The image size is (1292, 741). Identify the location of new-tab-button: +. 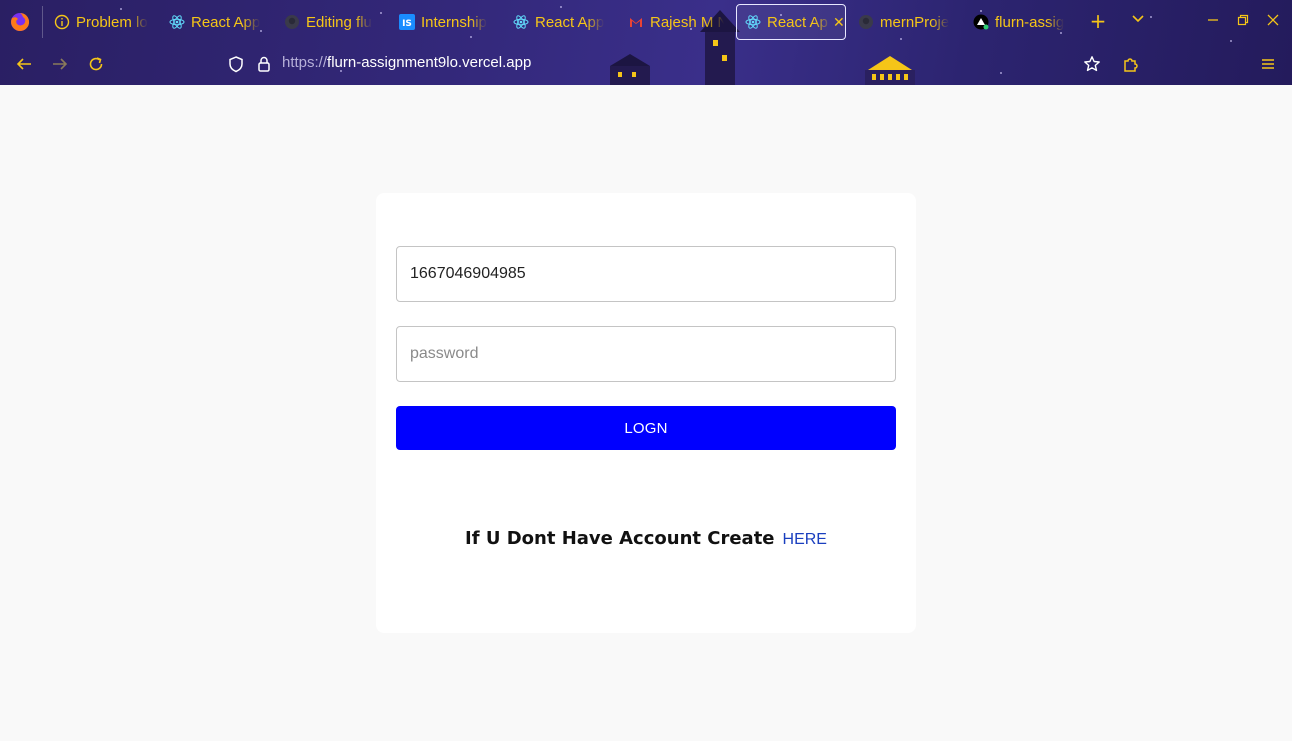
(1098, 22).